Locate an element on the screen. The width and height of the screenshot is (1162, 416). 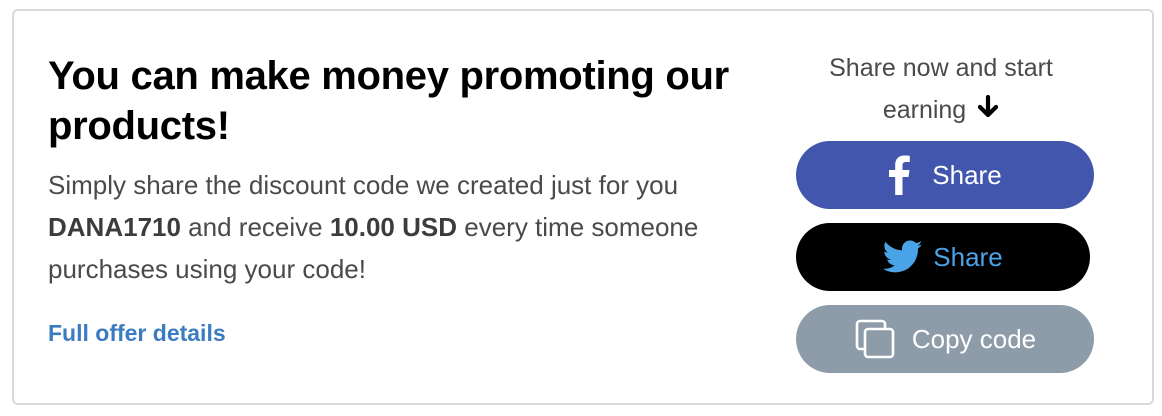
twitter-share-button: Share is located at coordinates (943, 257).